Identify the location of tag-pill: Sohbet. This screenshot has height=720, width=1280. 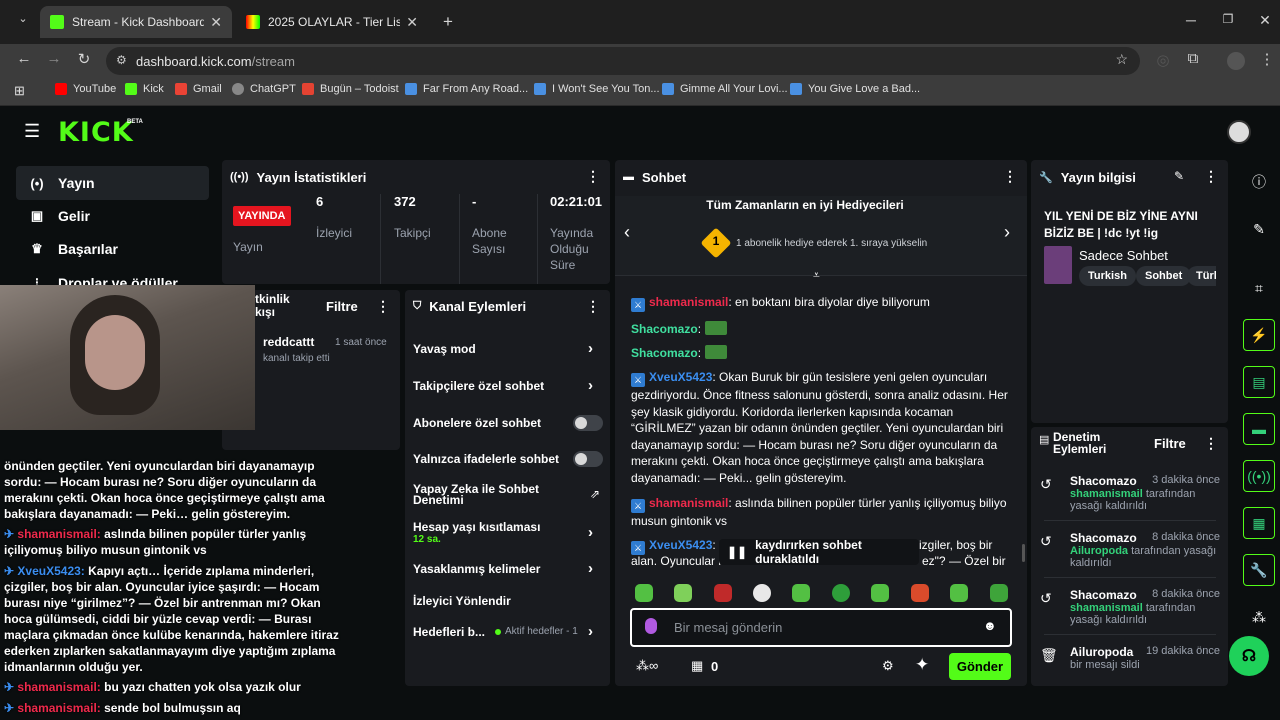
(1164, 276).